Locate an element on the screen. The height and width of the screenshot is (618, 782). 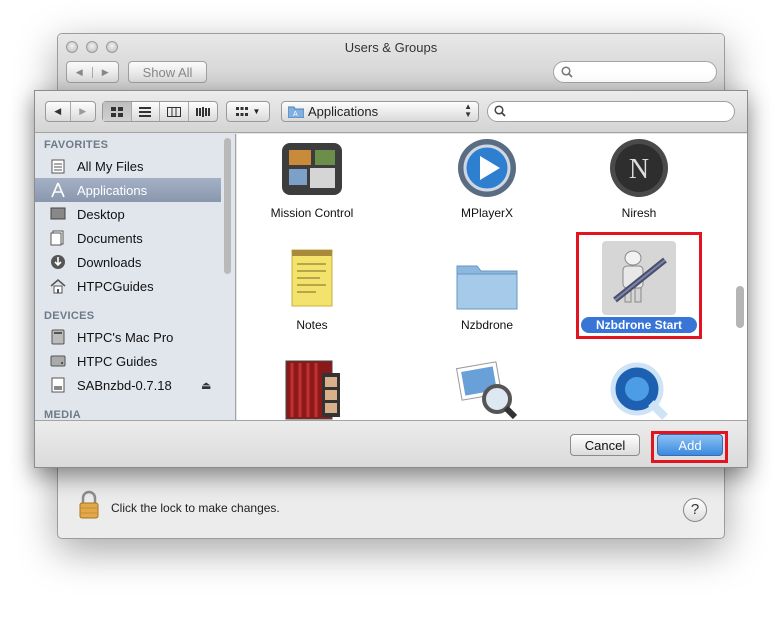
dialog-search-field is located at coordinates (611, 111).